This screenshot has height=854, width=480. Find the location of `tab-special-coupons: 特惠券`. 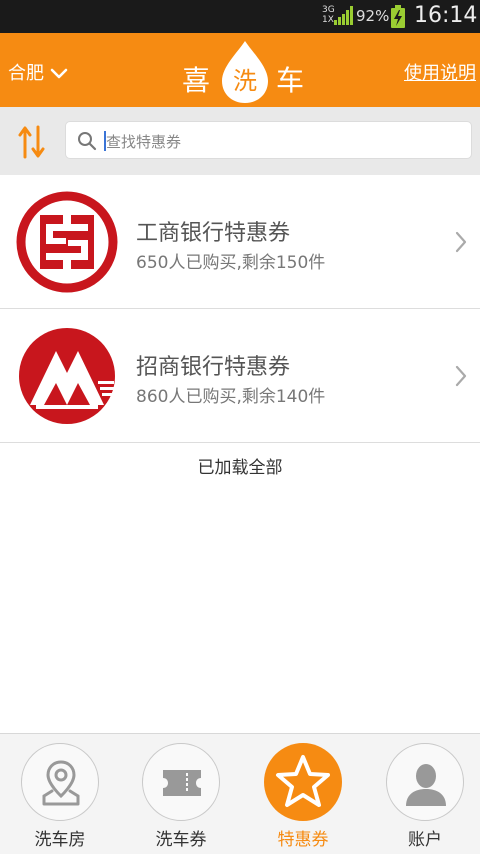

tab-special-coupons: 特惠券 is located at coordinates (303, 798).